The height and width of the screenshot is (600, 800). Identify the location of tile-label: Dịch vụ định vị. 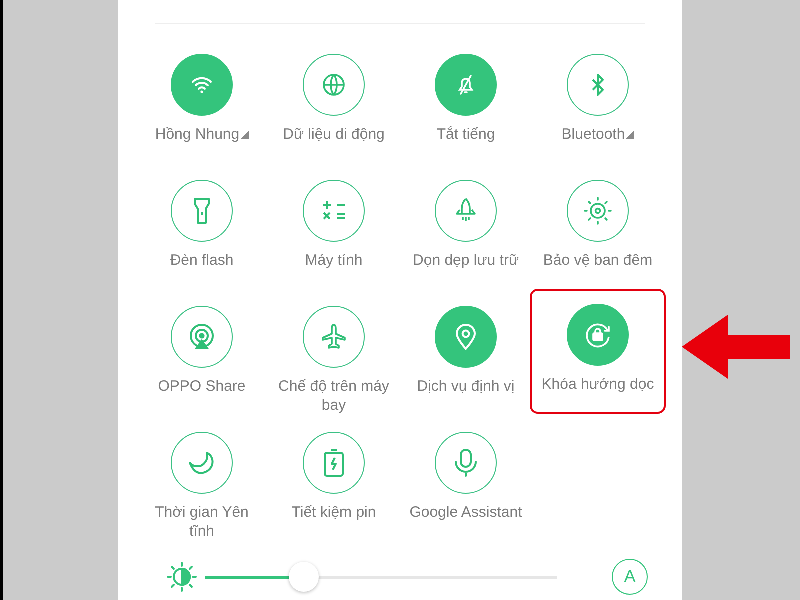
(466, 386).